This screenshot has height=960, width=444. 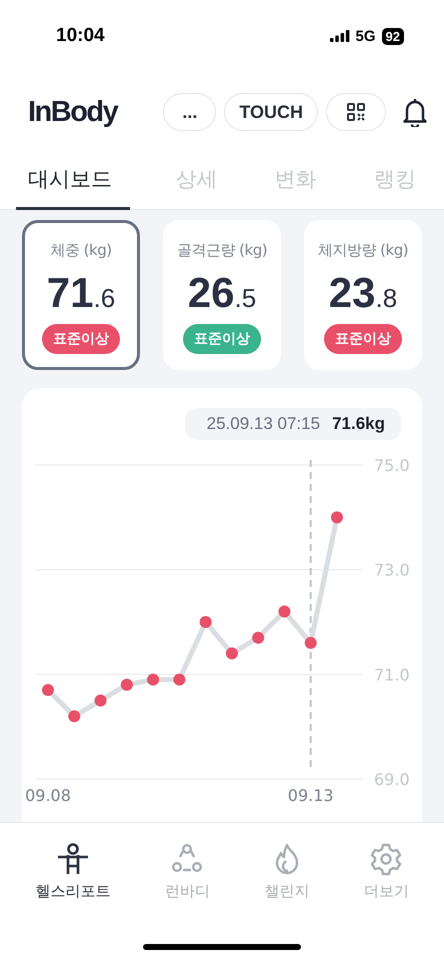 I want to click on y-axis-label: 73.0, so click(x=392, y=570).